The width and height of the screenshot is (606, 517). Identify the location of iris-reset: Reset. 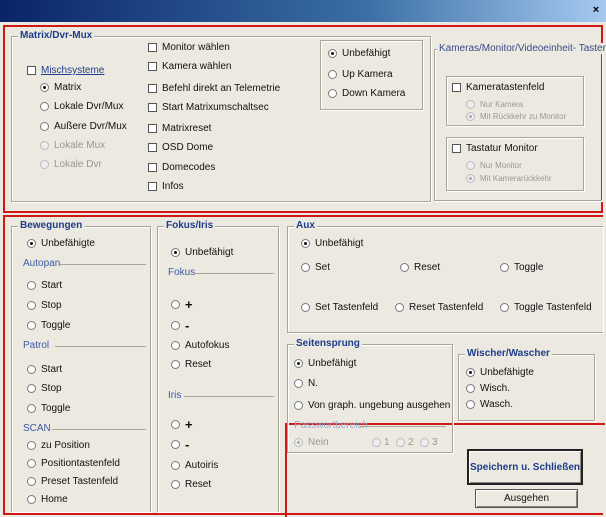
(191, 484).